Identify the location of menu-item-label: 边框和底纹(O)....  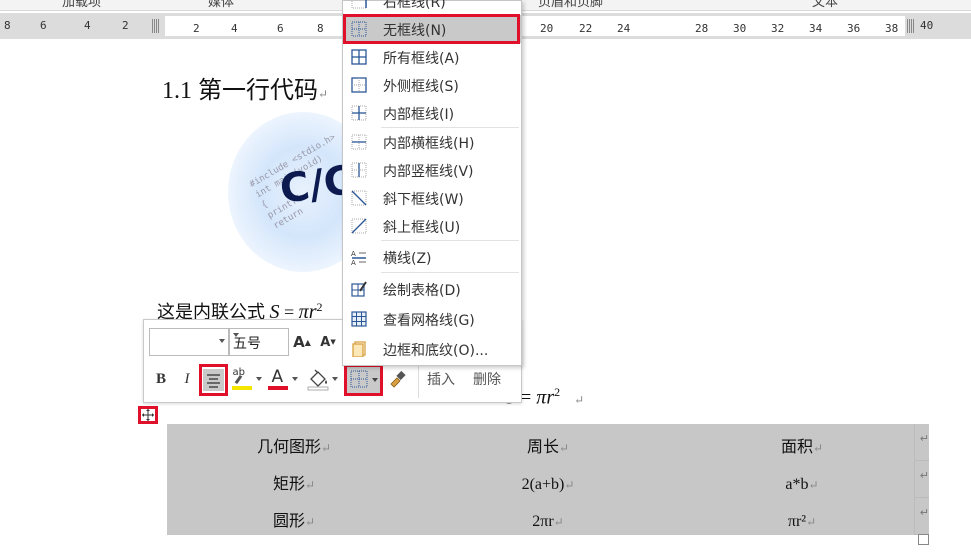
(436, 351).